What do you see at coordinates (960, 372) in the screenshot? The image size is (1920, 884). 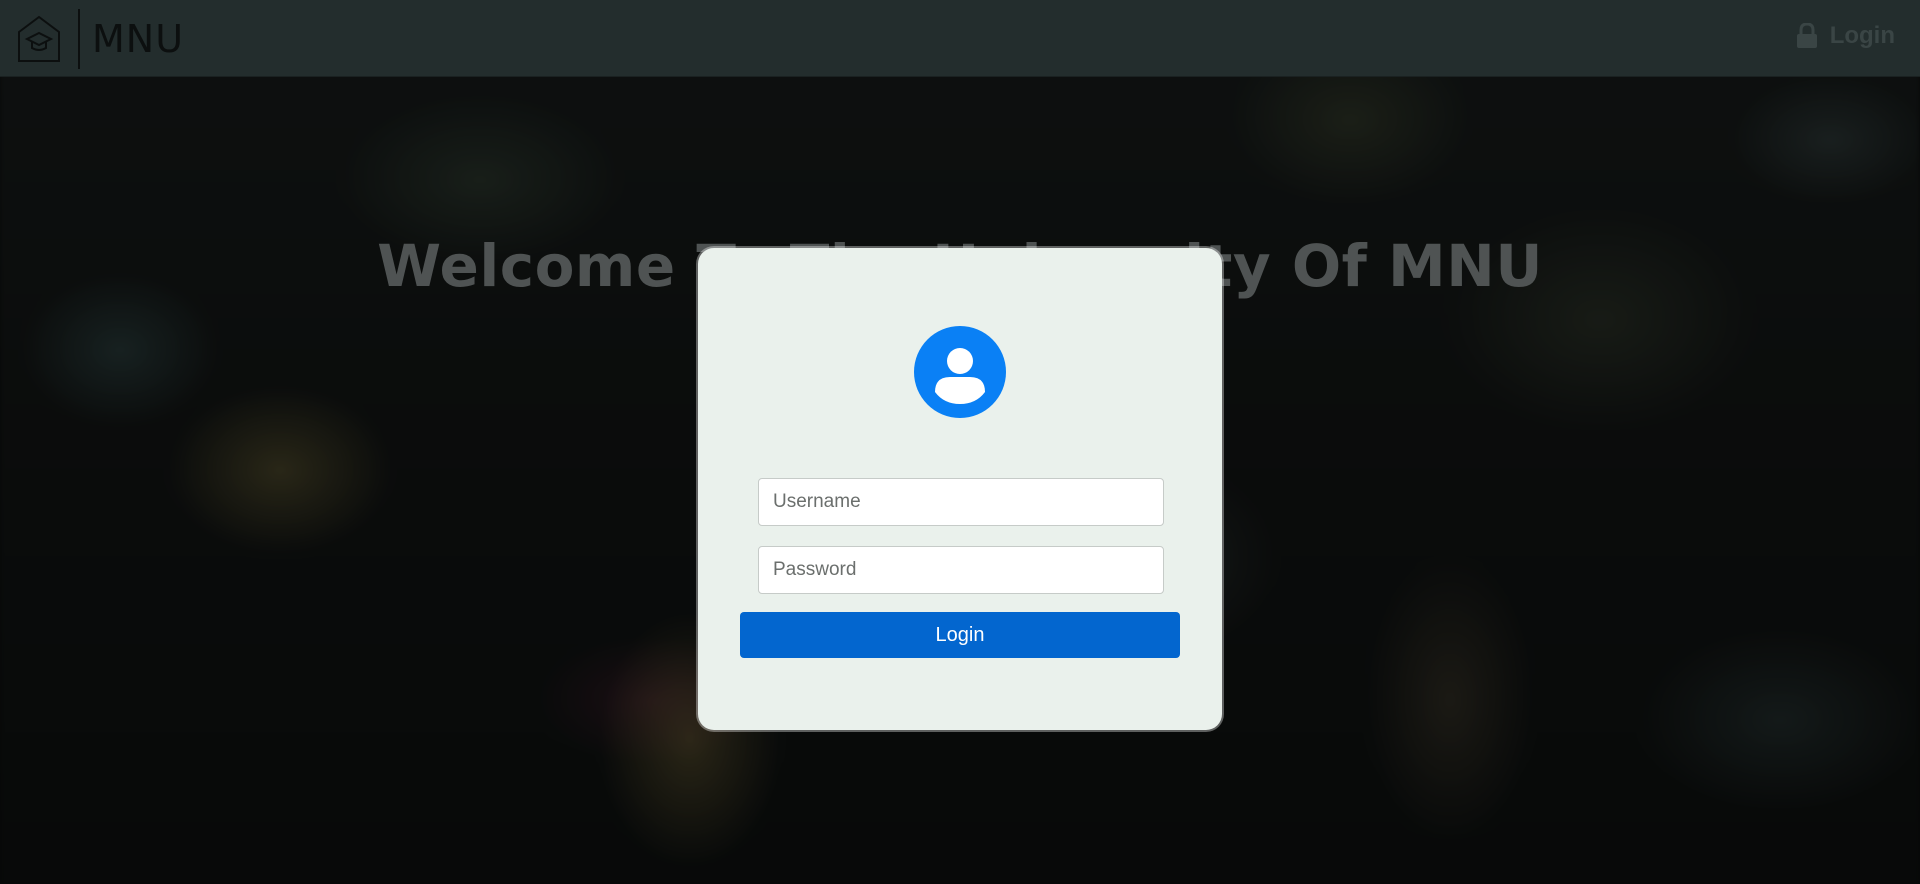 I see `user-avatar-icon` at bounding box center [960, 372].